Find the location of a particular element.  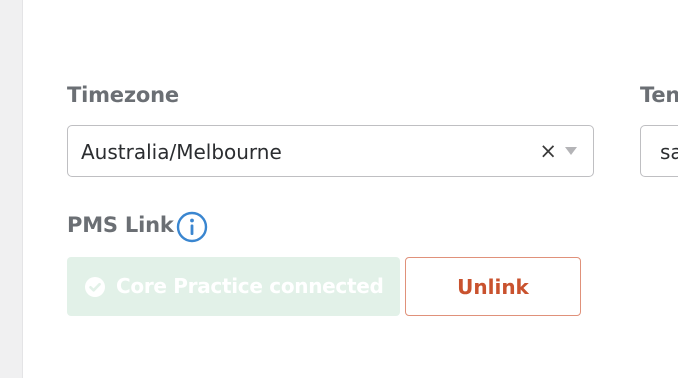

info-circle-icon is located at coordinates (192, 227).